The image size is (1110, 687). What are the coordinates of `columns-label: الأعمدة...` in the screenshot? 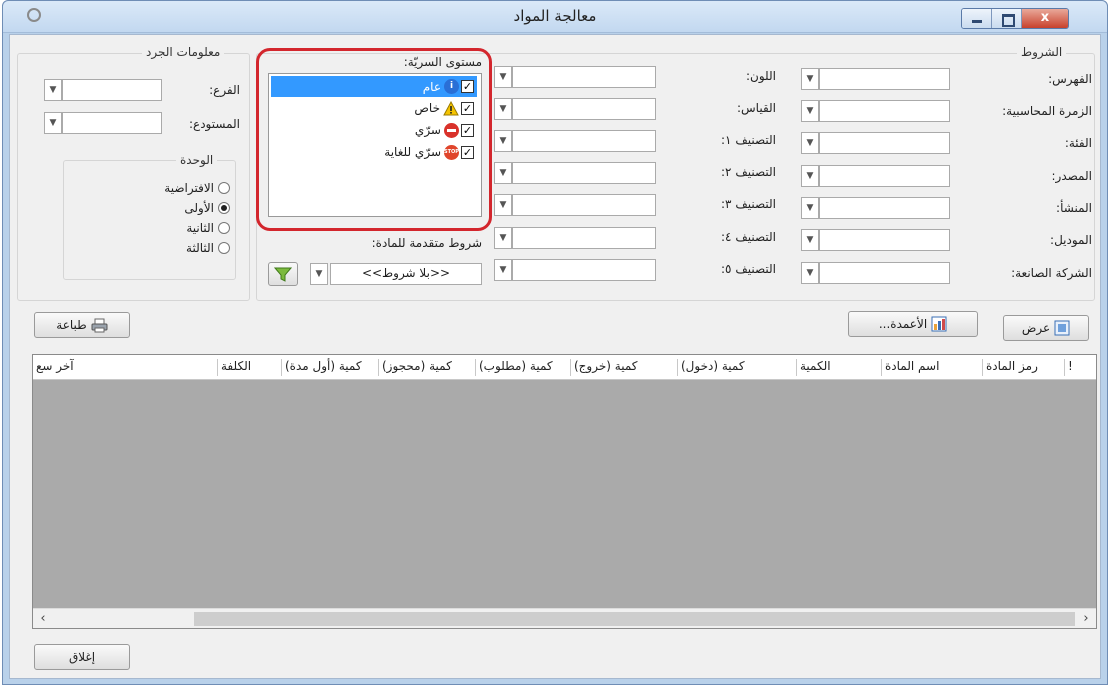 It's located at (903, 324).